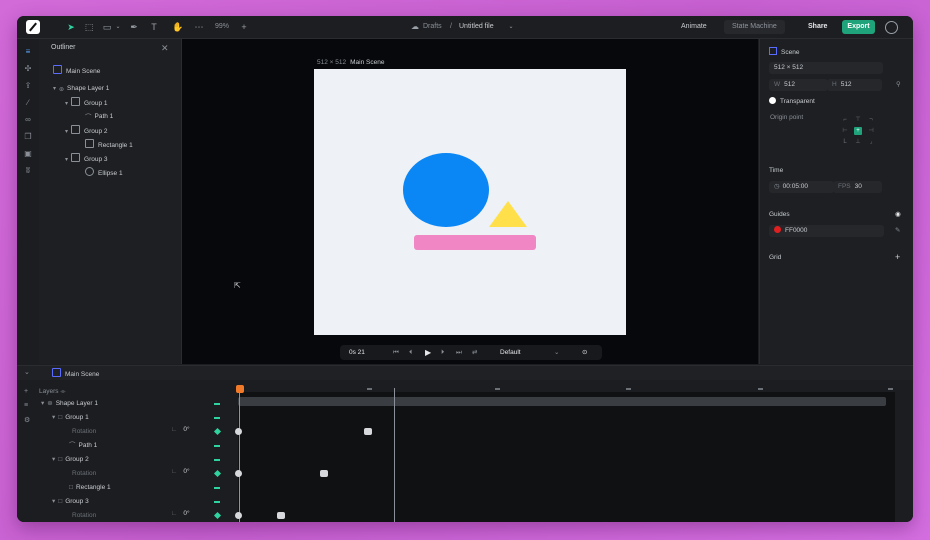 The height and width of the screenshot is (540, 930). I want to click on filter-icon: ⌯, so click(62, 391).